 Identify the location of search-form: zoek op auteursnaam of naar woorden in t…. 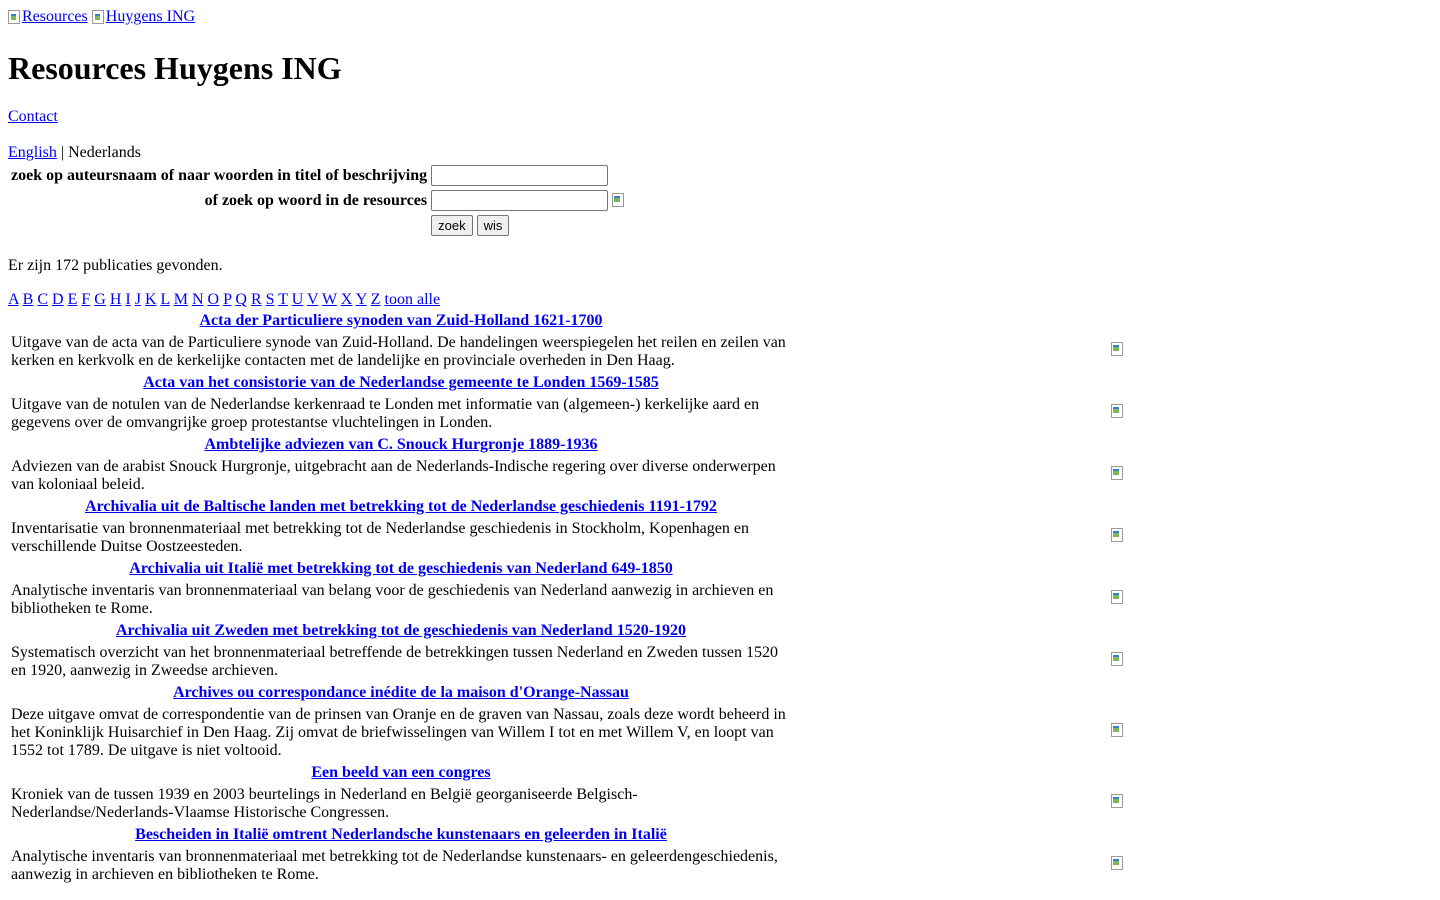
(318, 200).